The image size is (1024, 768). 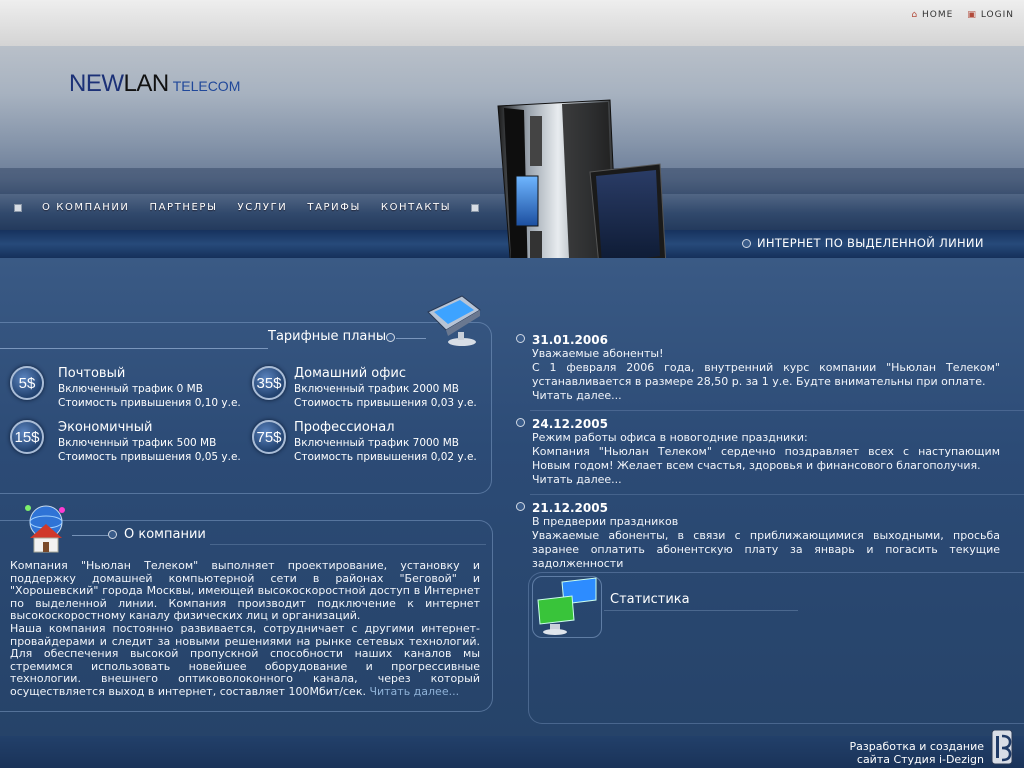 I want to click on house-globe-icon, so click(x=45, y=529).